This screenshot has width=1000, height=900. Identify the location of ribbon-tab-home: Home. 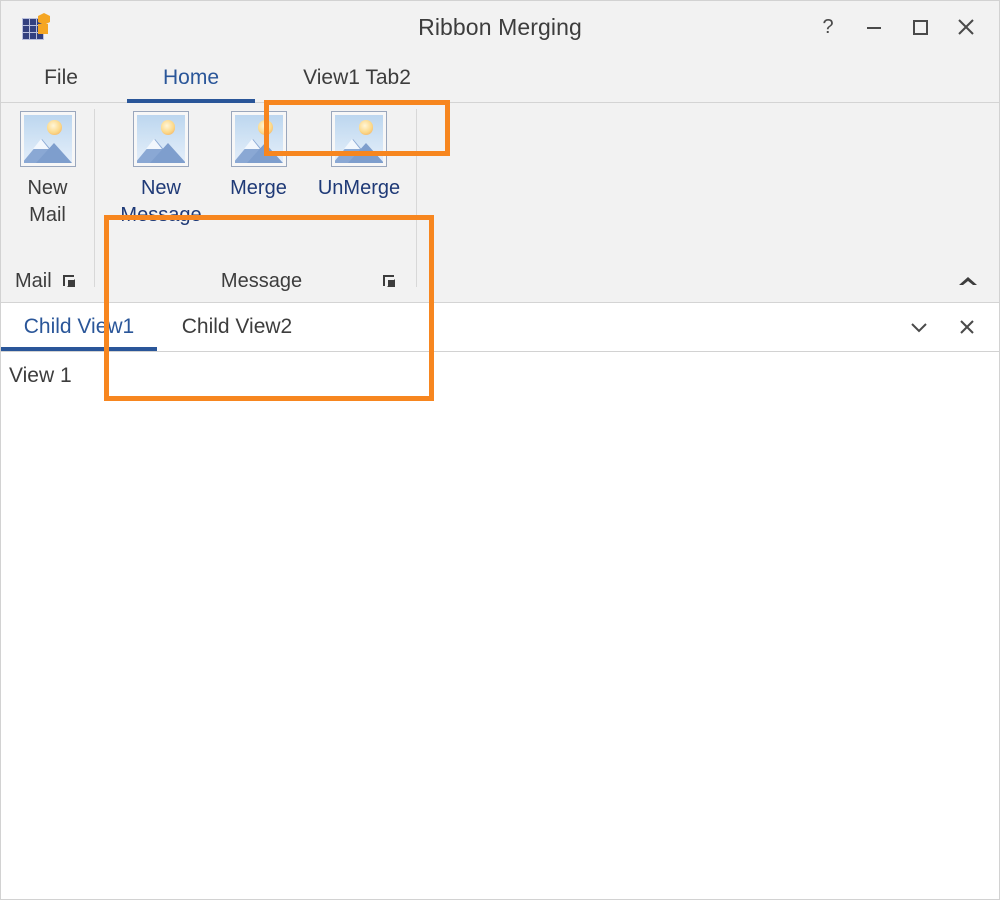
(191, 77).